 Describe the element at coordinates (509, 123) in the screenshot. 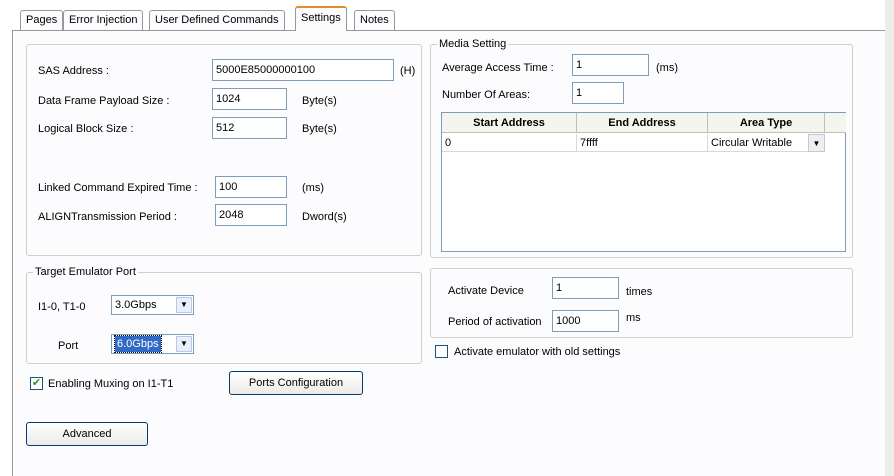

I see `column-header-start-address: Start Address` at that location.